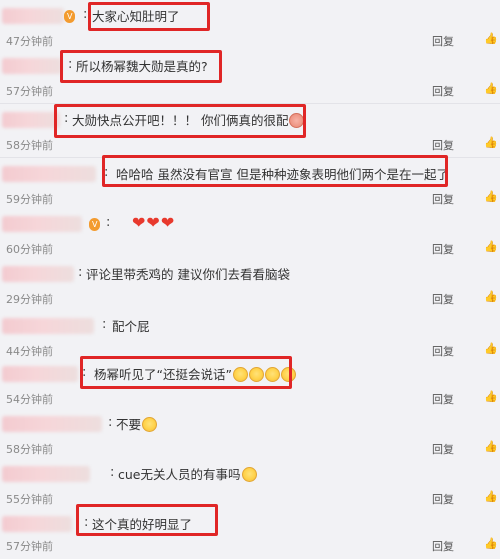 This screenshot has width=500, height=559. Describe the element at coordinates (250, 533) in the screenshot. I see `list-item: : 这个真的好明显了 57分钟前 回复 👍` at that location.